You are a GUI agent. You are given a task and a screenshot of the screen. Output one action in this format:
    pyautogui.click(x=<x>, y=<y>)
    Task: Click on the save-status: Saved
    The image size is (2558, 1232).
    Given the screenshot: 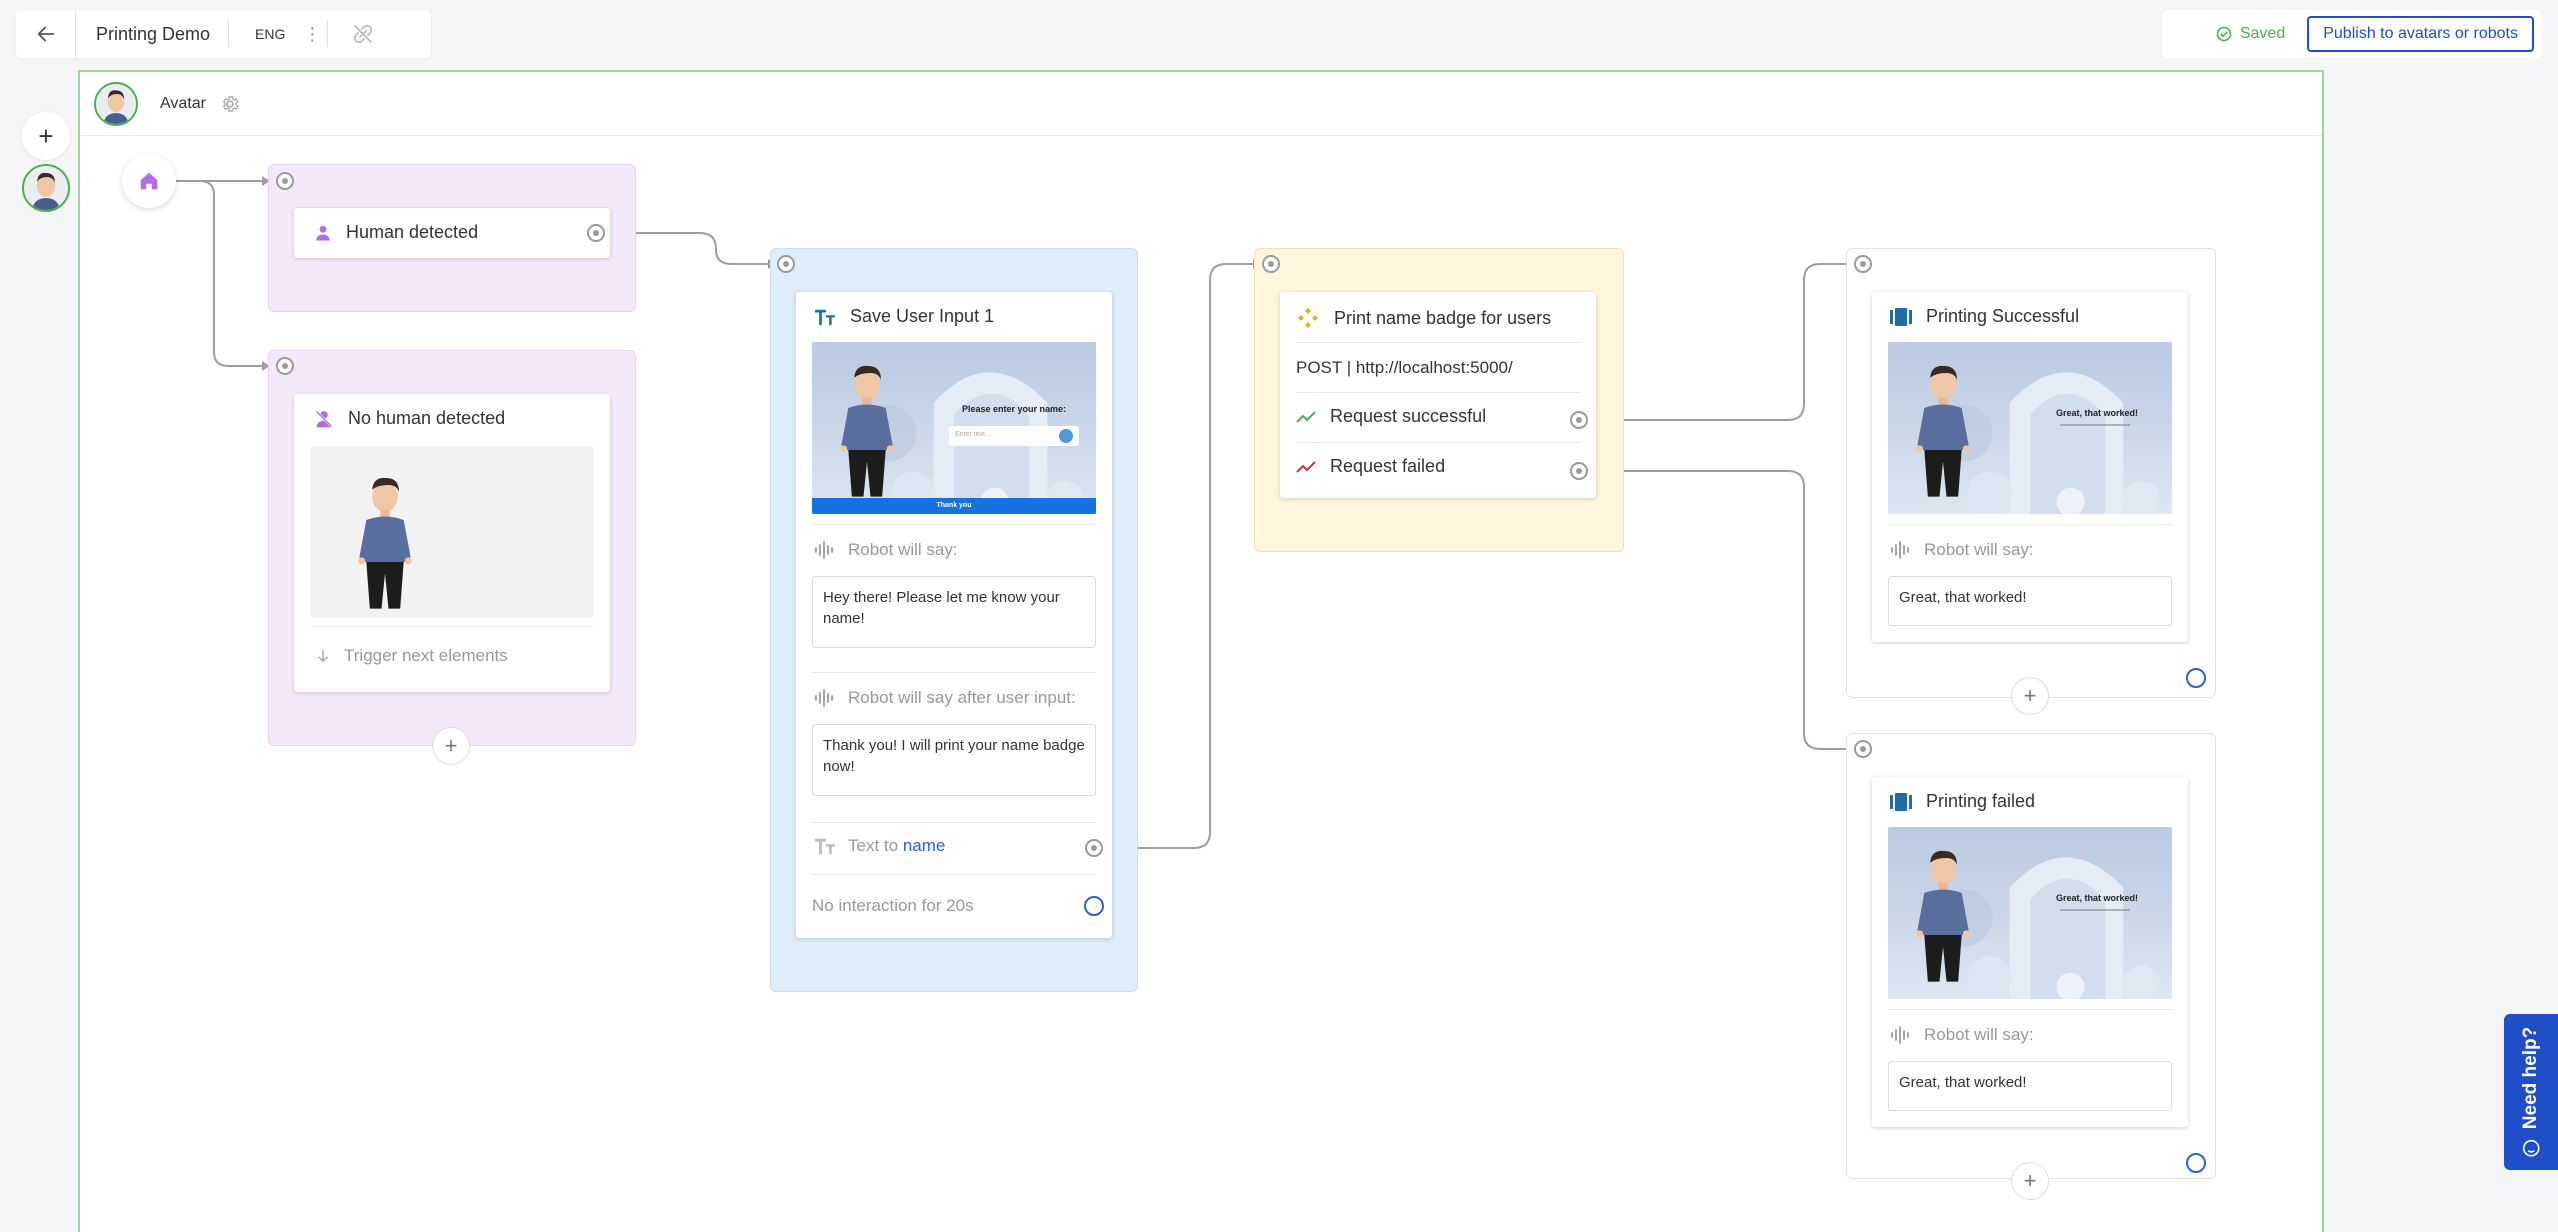 What is the action you would take?
    pyautogui.click(x=2261, y=34)
    